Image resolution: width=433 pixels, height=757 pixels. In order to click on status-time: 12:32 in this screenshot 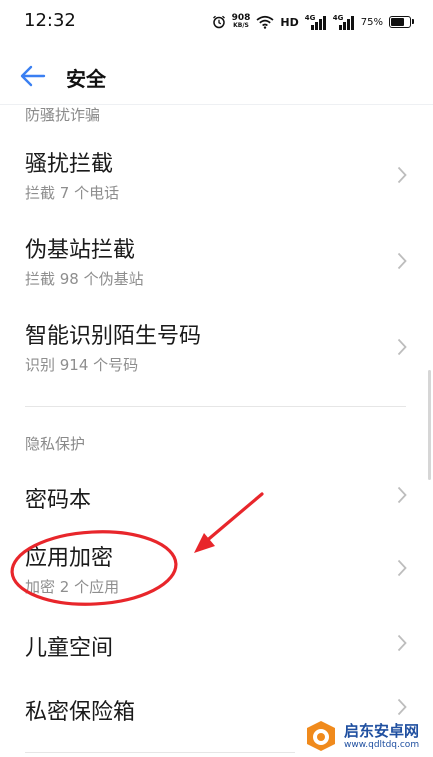, I will do `click(50, 20)`.